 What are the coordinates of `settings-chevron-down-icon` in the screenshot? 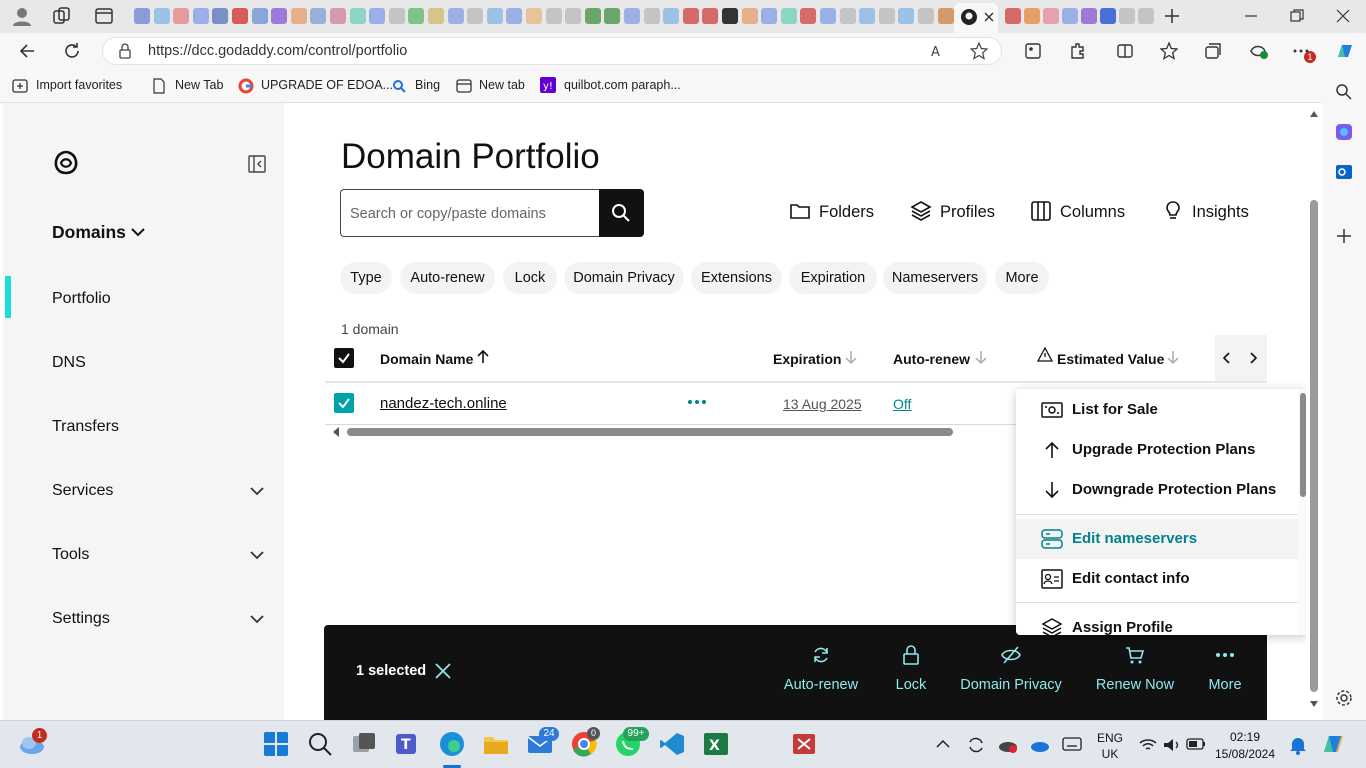 It's located at (257, 619).